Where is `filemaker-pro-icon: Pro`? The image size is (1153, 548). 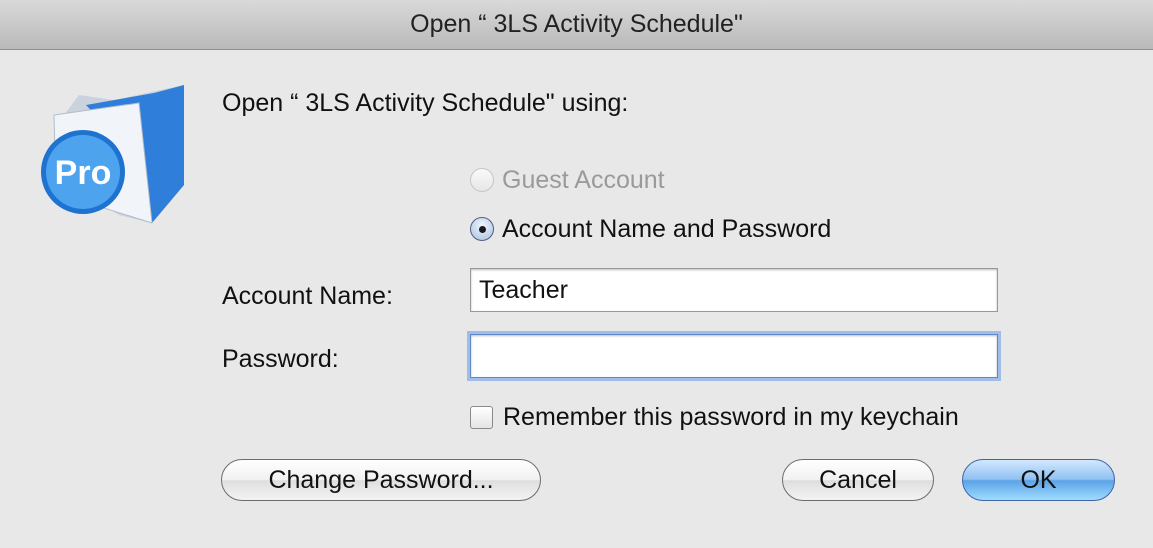
filemaker-pro-icon: Pro is located at coordinates (112, 154).